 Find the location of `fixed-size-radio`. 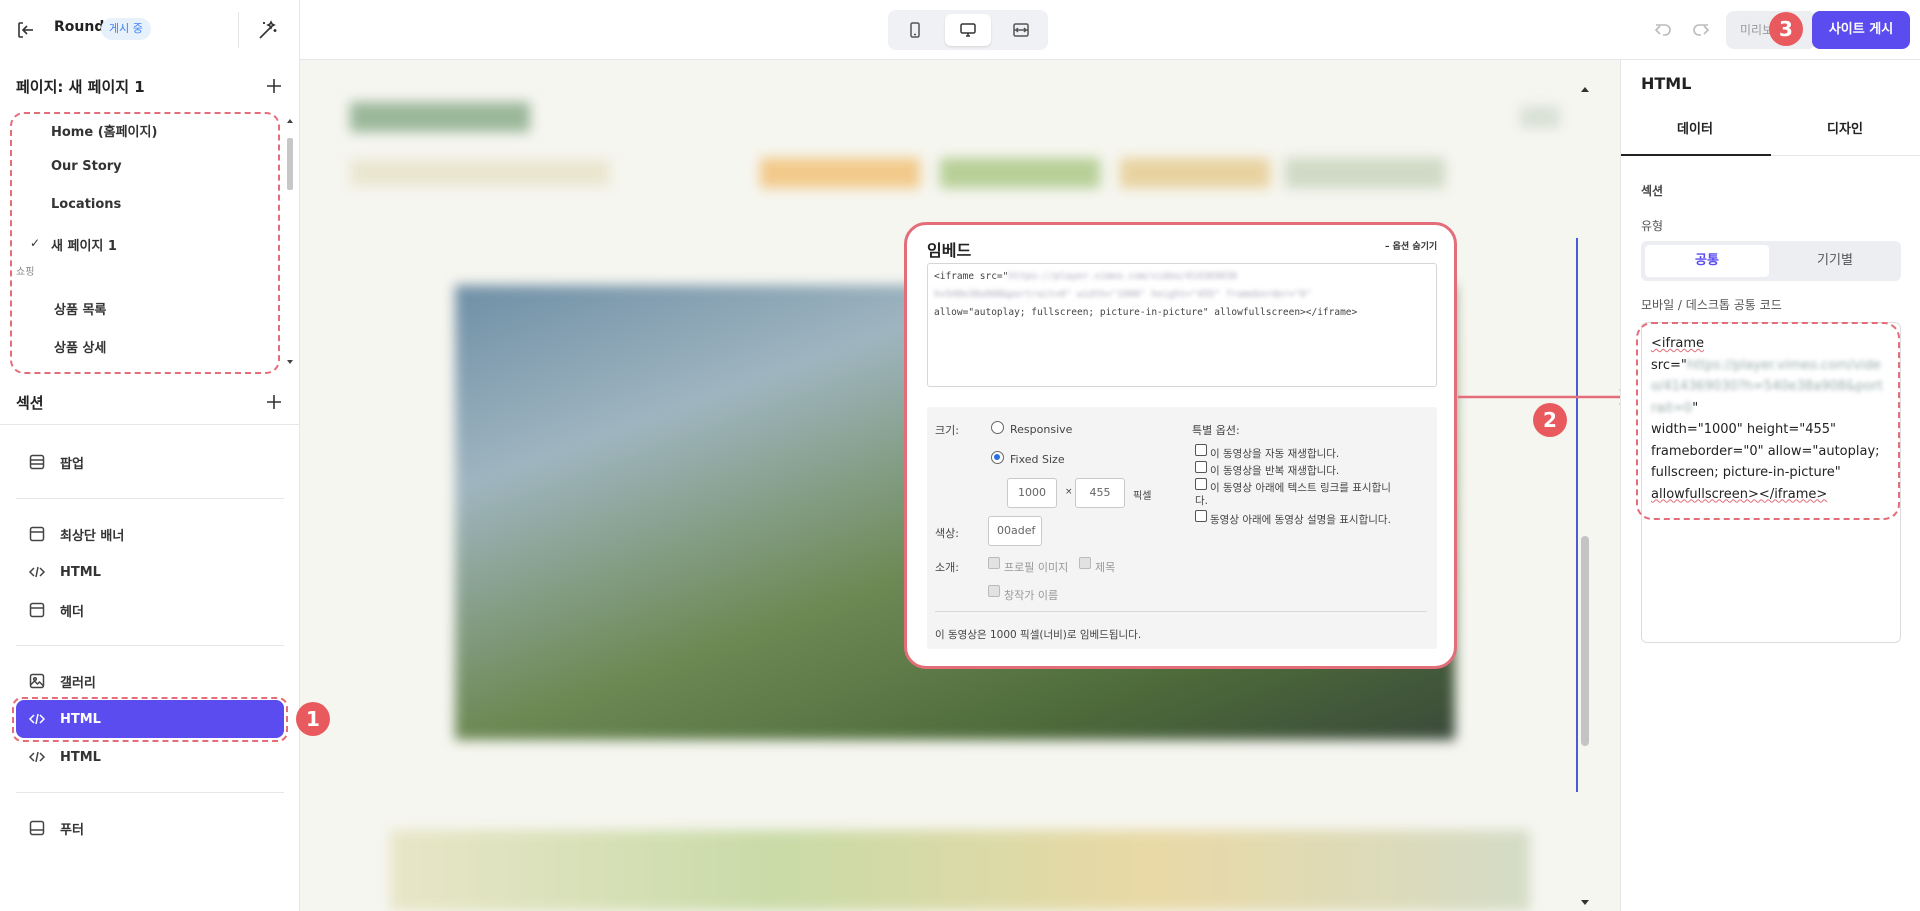

fixed-size-radio is located at coordinates (997, 457).